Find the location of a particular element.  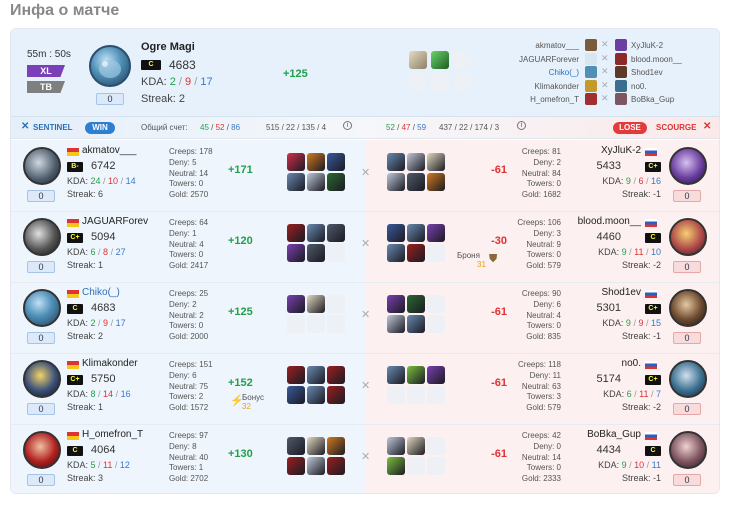

scourge-label: SCOURGE is located at coordinates (676, 127).